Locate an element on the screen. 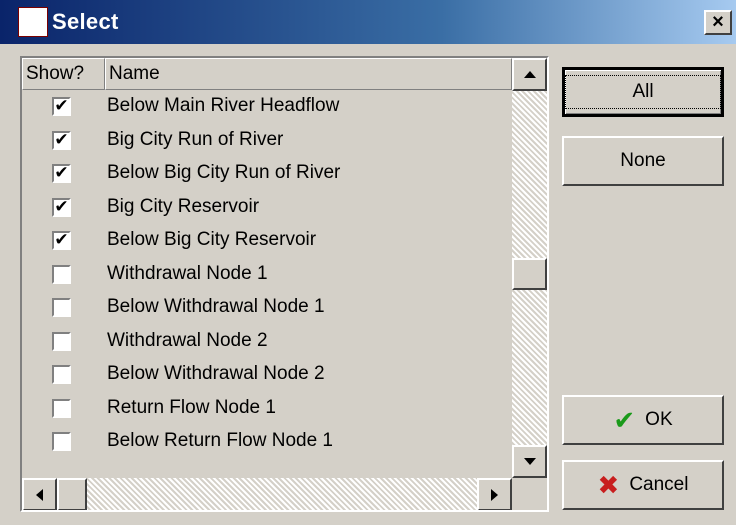  list-item-label: Below Big City Reservoir is located at coordinates (212, 239).